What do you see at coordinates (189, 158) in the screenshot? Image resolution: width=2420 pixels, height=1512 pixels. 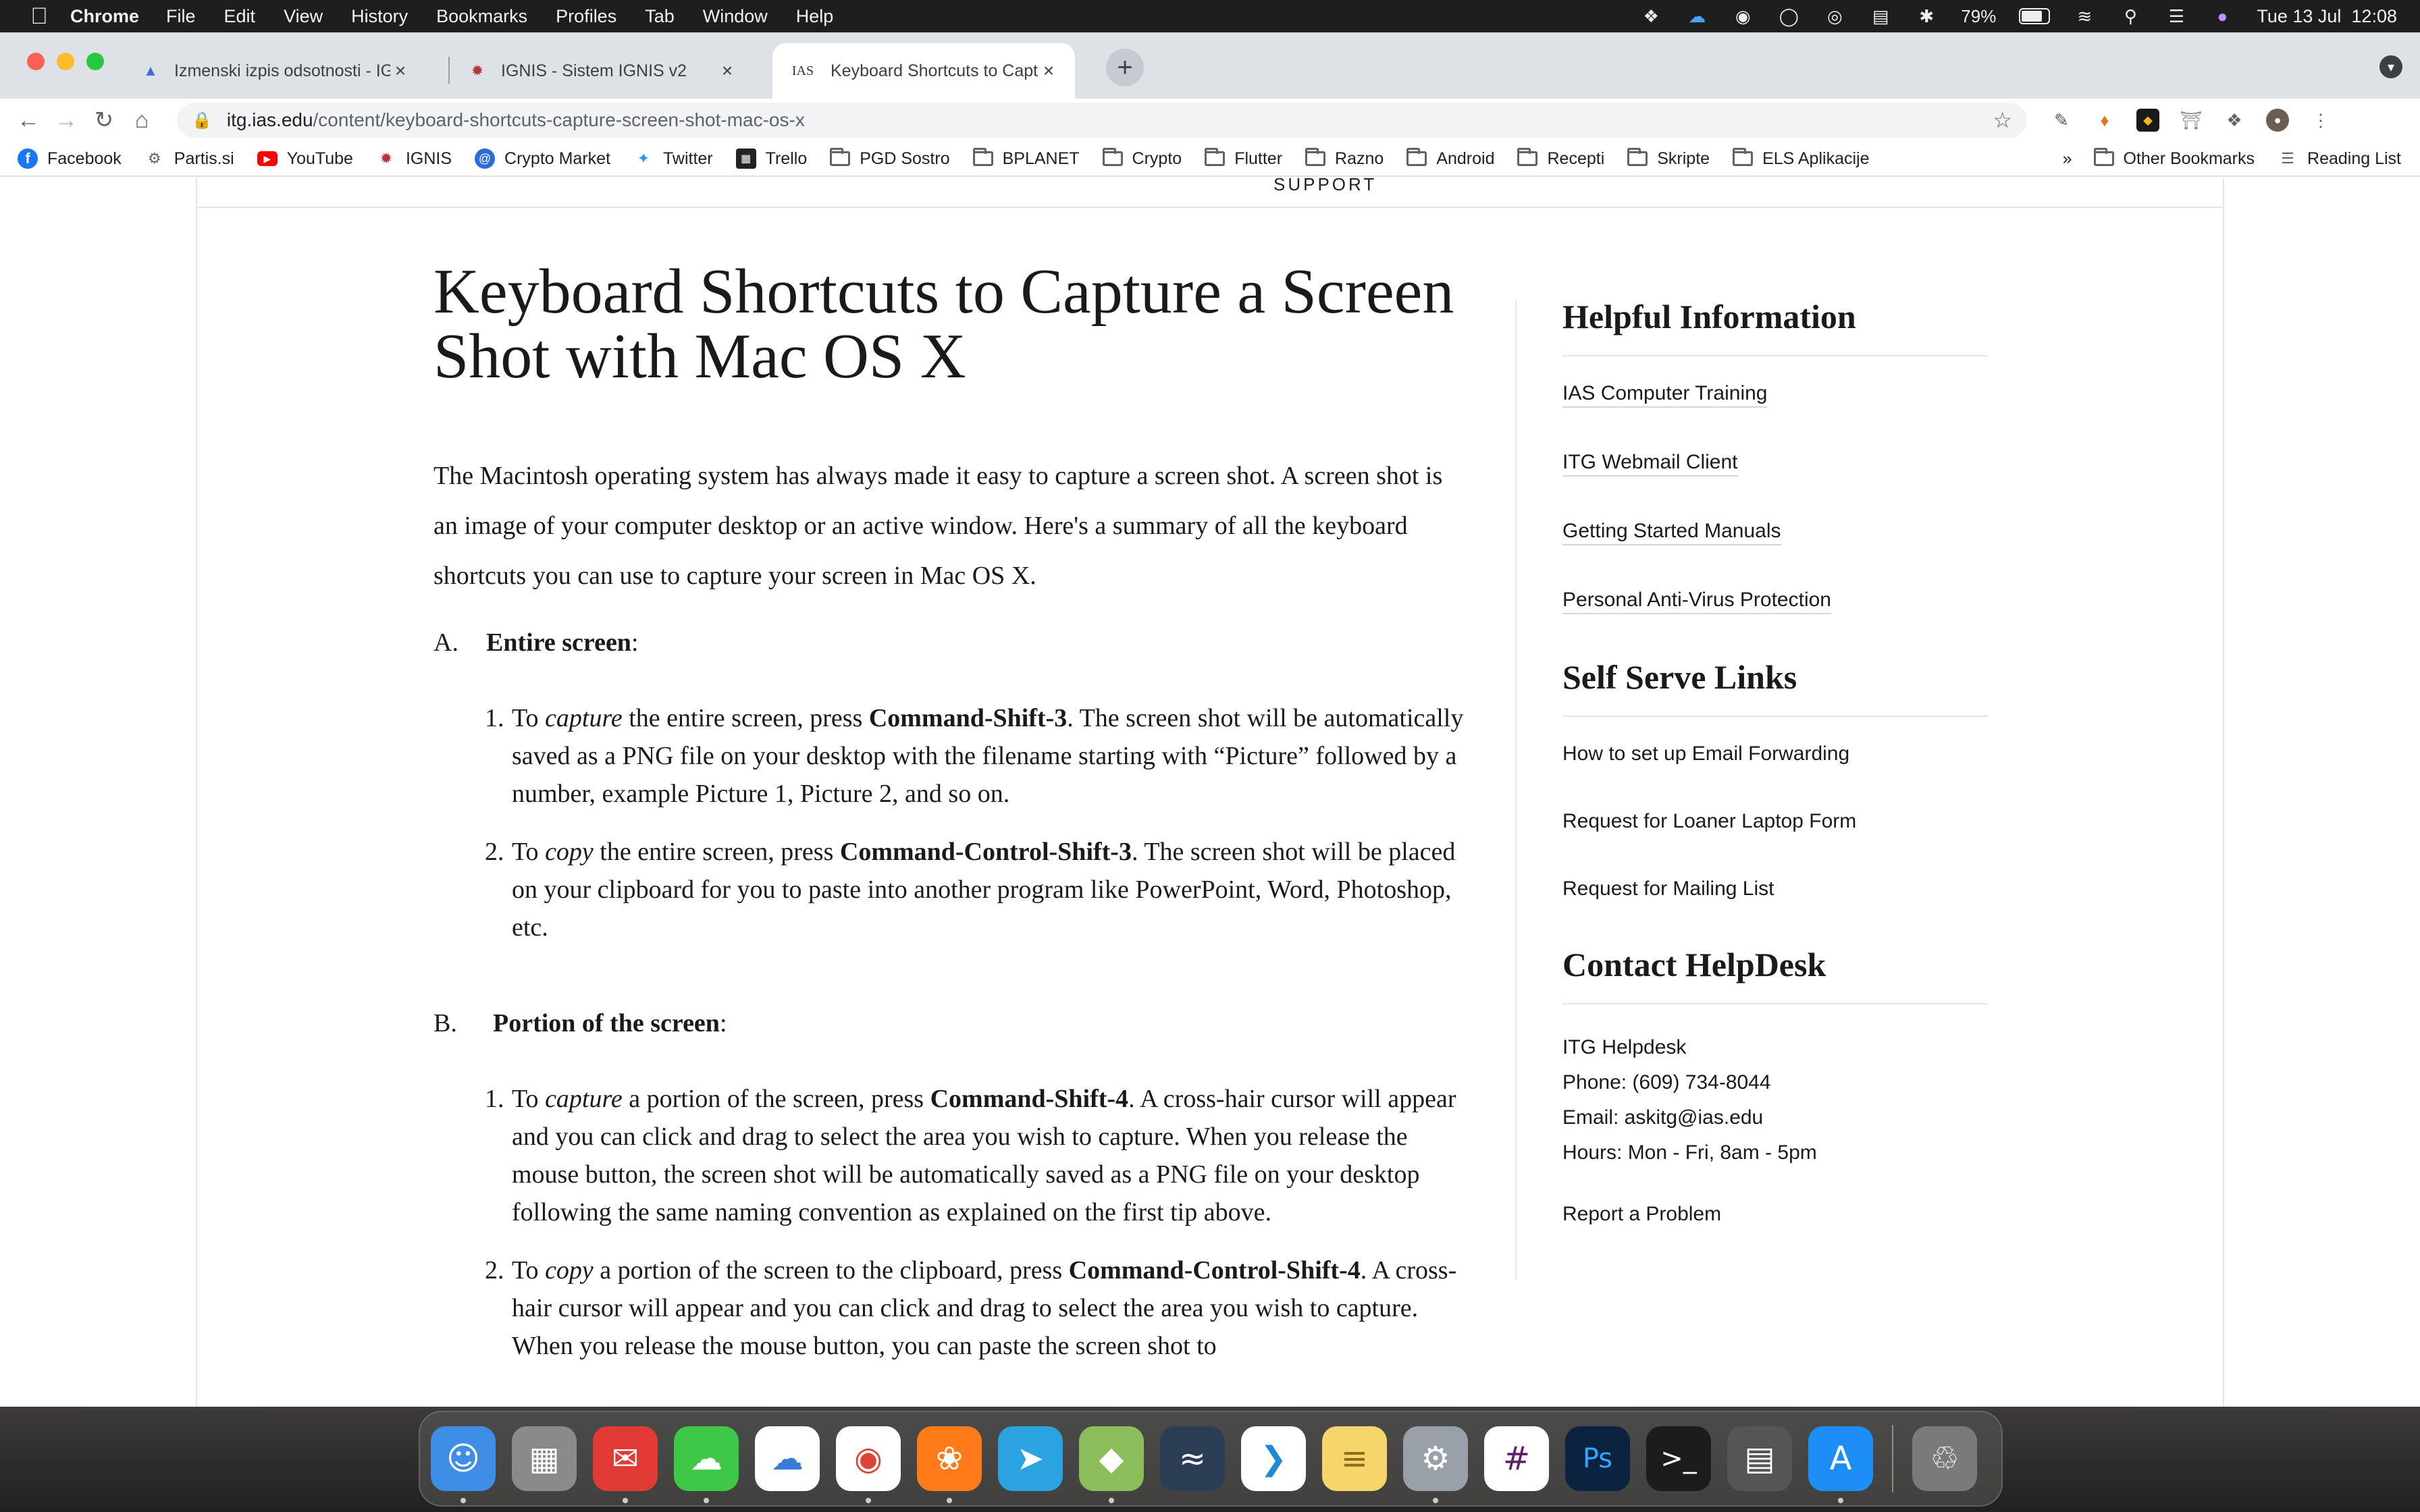 I see `bookmark-partis: ⚙ Partis.si` at bounding box center [189, 158].